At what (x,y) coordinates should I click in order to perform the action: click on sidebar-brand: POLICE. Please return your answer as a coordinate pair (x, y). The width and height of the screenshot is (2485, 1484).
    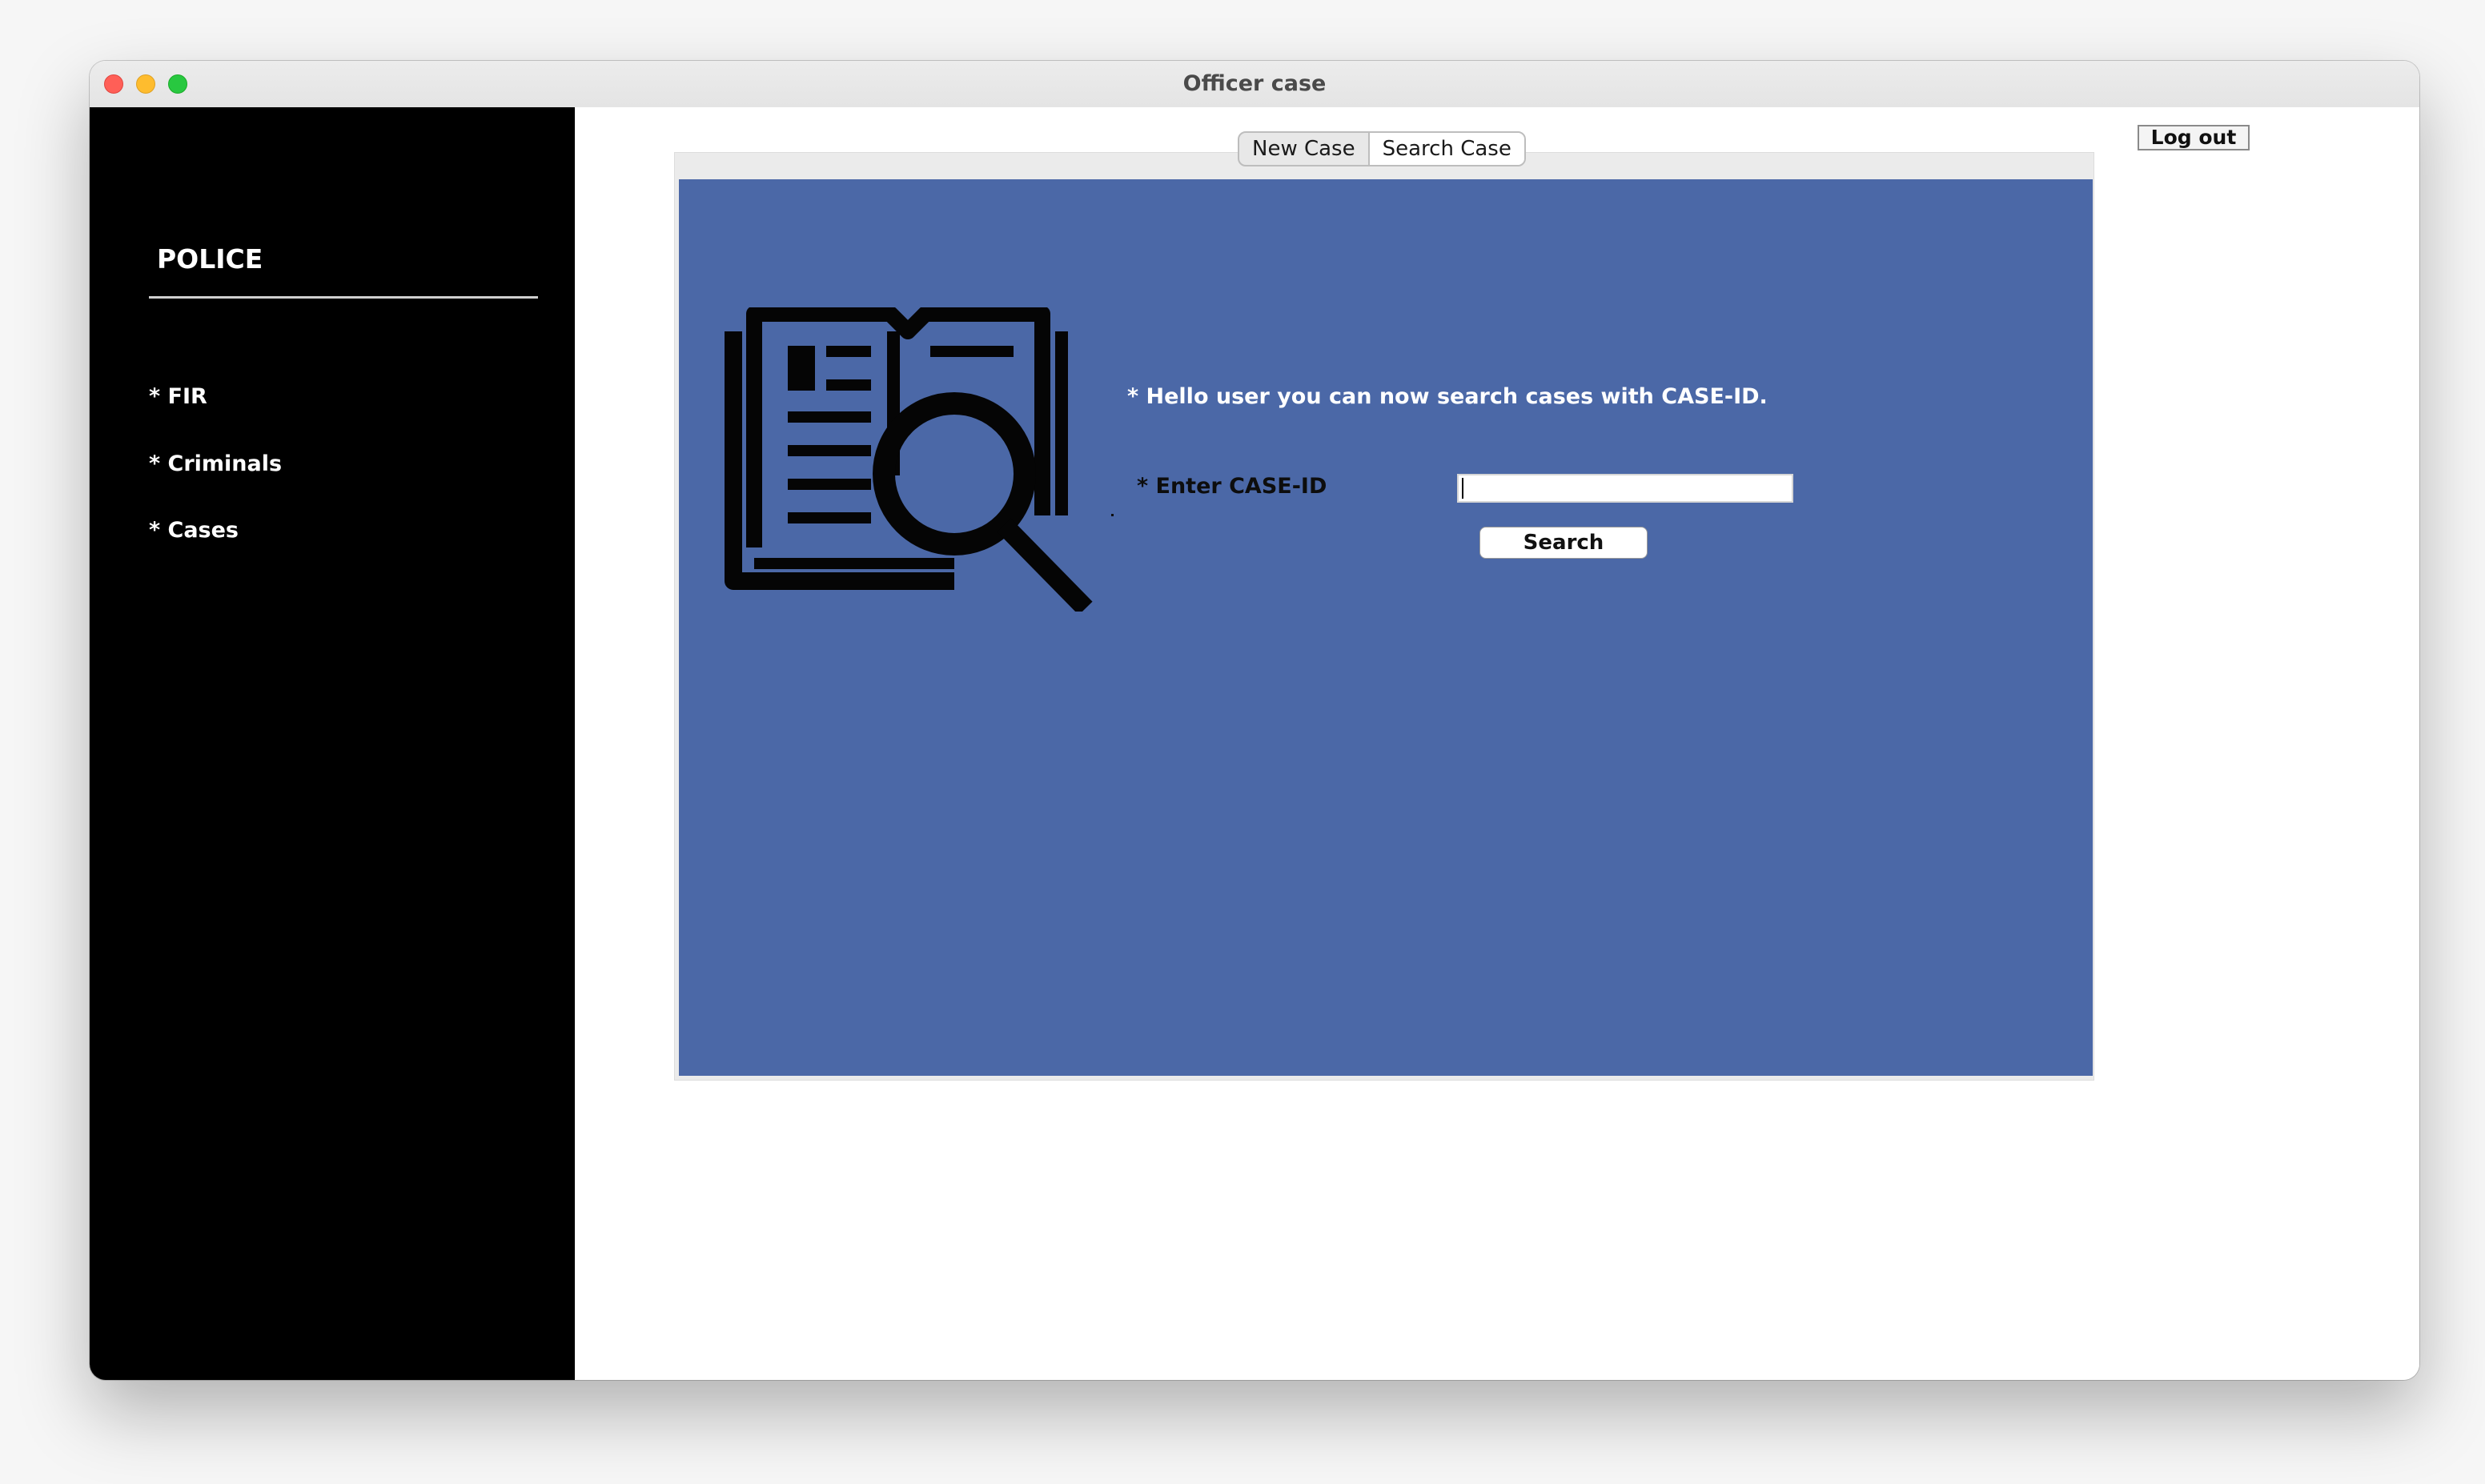
    Looking at the image, I should click on (210, 259).